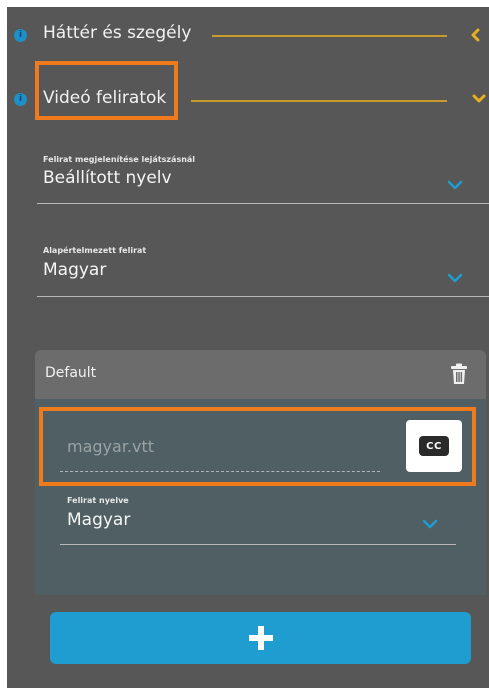 The width and height of the screenshot is (489, 688). I want to click on section-header-background-border: i Háttér és szegély, so click(248, 35).